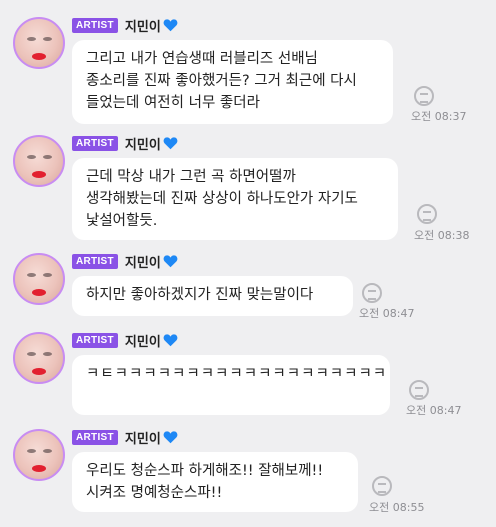  I want to click on message-bubble: 하지만 좋아하겠지가 진짜 맞는말이다, so click(212, 296).